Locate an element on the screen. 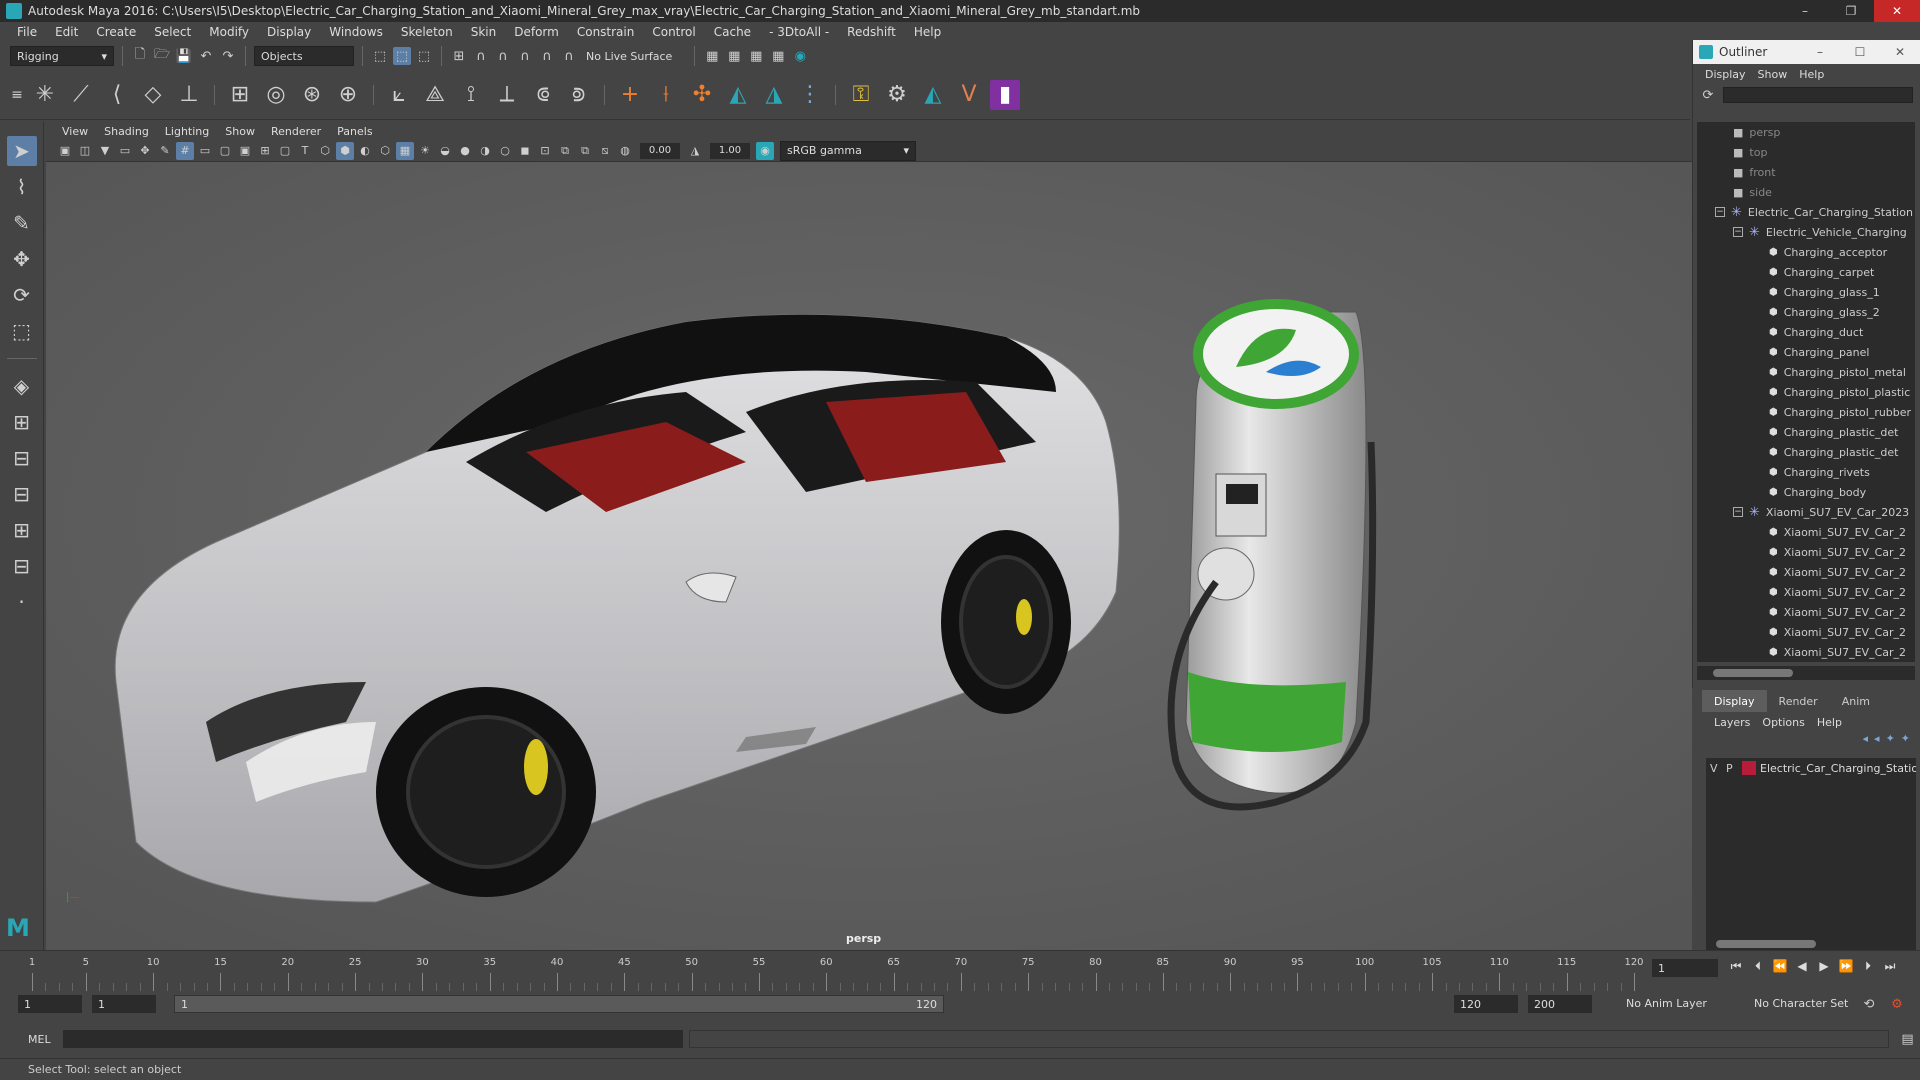 Image resolution: width=1920 pixels, height=1080 pixels. default-material-icon: ◐ is located at coordinates (365, 151).